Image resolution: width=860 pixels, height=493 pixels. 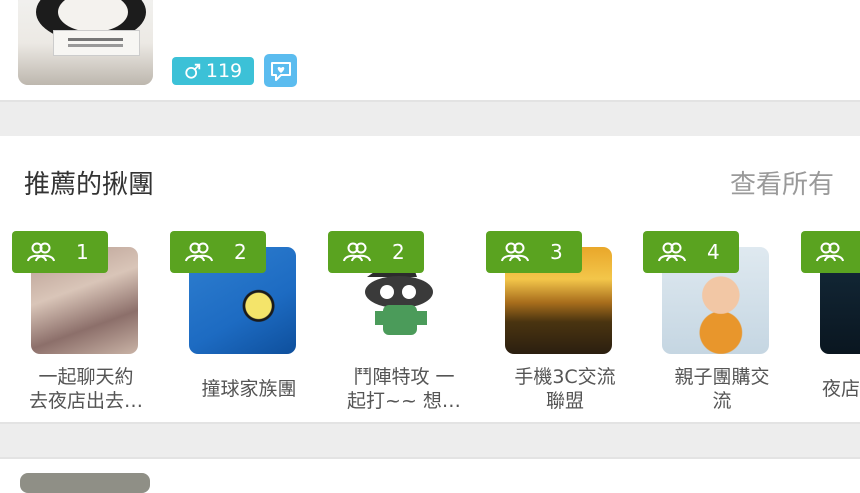 I want to click on group-name-line1: 一起聊天約, so click(x=86, y=377).